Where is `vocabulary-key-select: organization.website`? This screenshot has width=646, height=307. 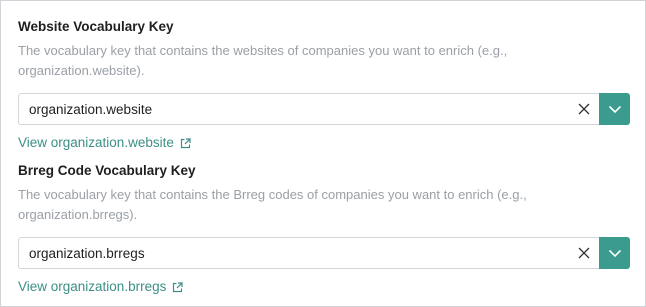
vocabulary-key-select: organization.website is located at coordinates (324, 109).